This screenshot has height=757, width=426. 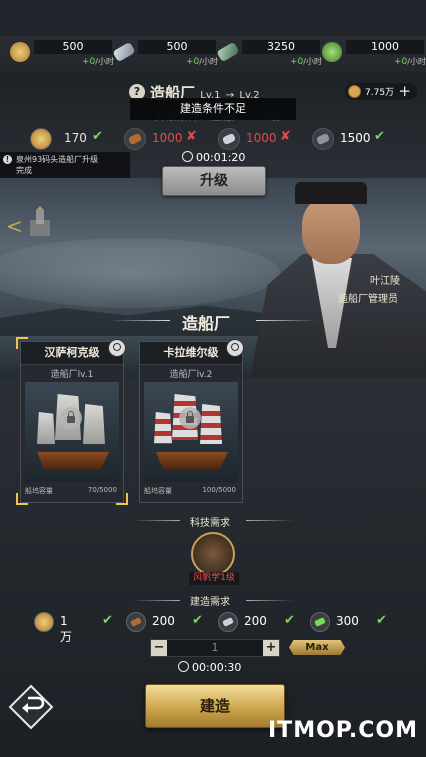 What do you see at coordinates (215, 706) in the screenshot?
I see `build-button: 建造` at bounding box center [215, 706].